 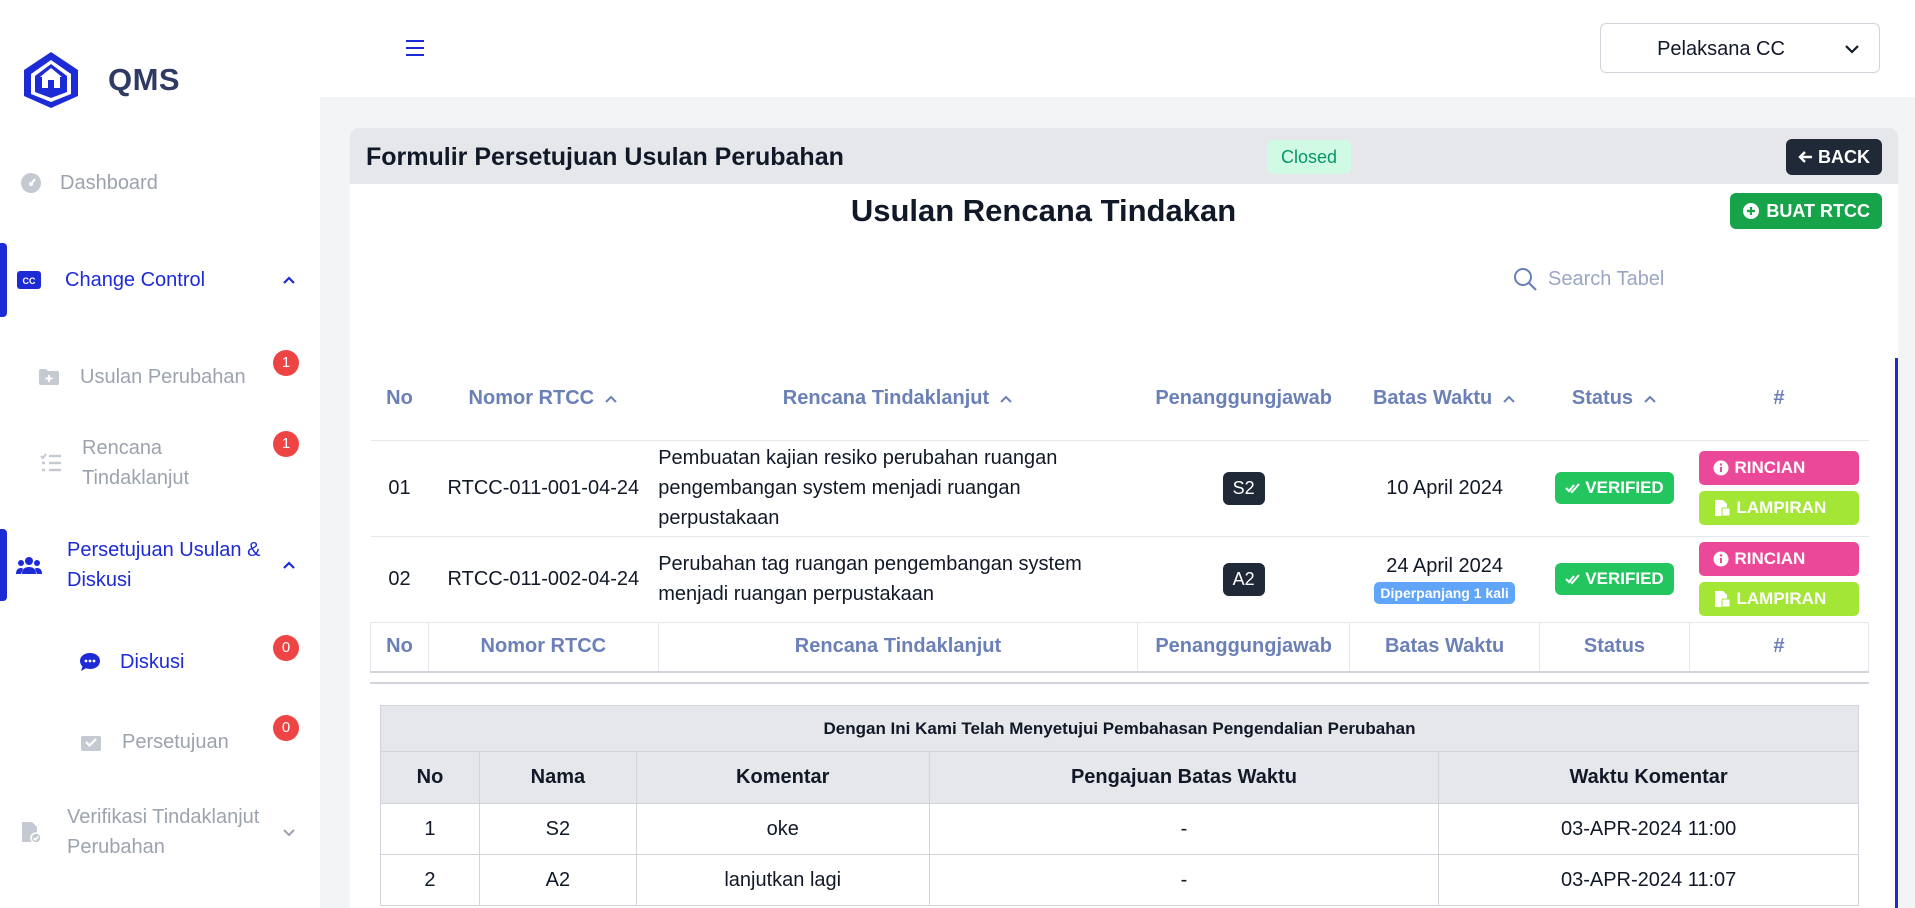 What do you see at coordinates (164, 550) in the screenshot?
I see `sidebar-item-label: Persetujuan Usulan &` at bounding box center [164, 550].